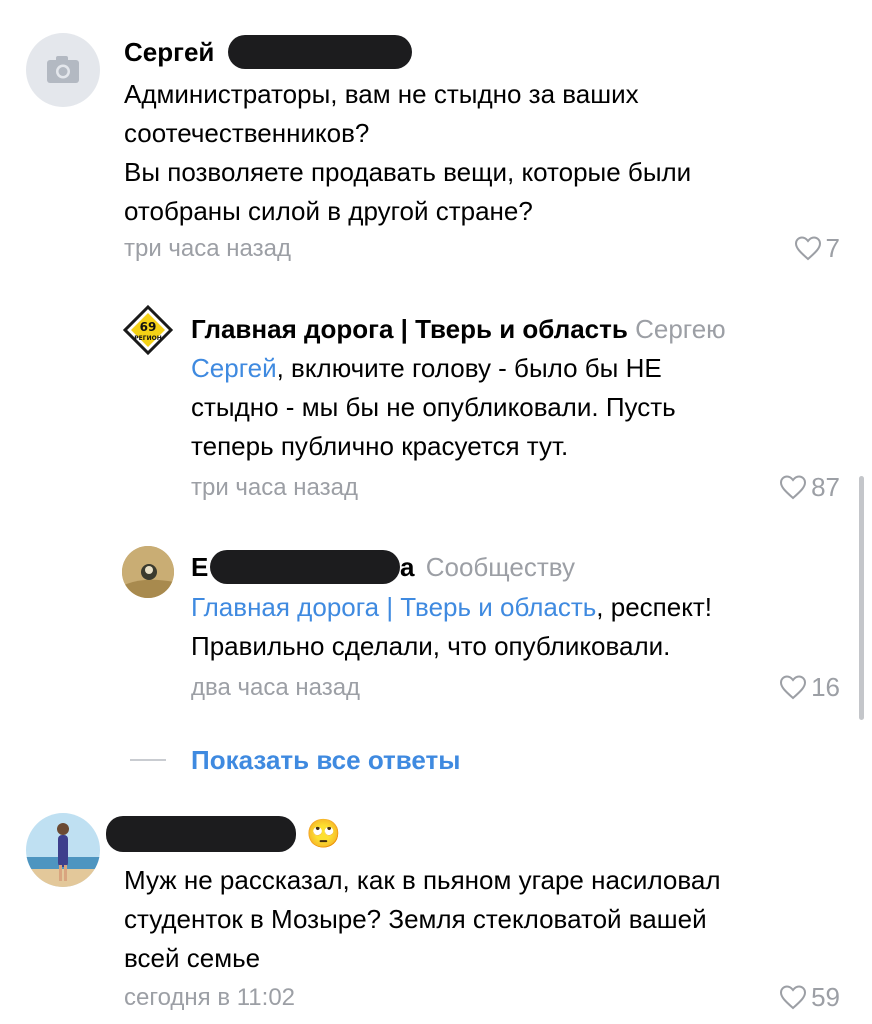 The height and width of the screenshot is (1024, 872). Describe the element at coordinates (325, 760) in the screenshot. I see `show-all-replies-button: Показать все ответы` at that location.